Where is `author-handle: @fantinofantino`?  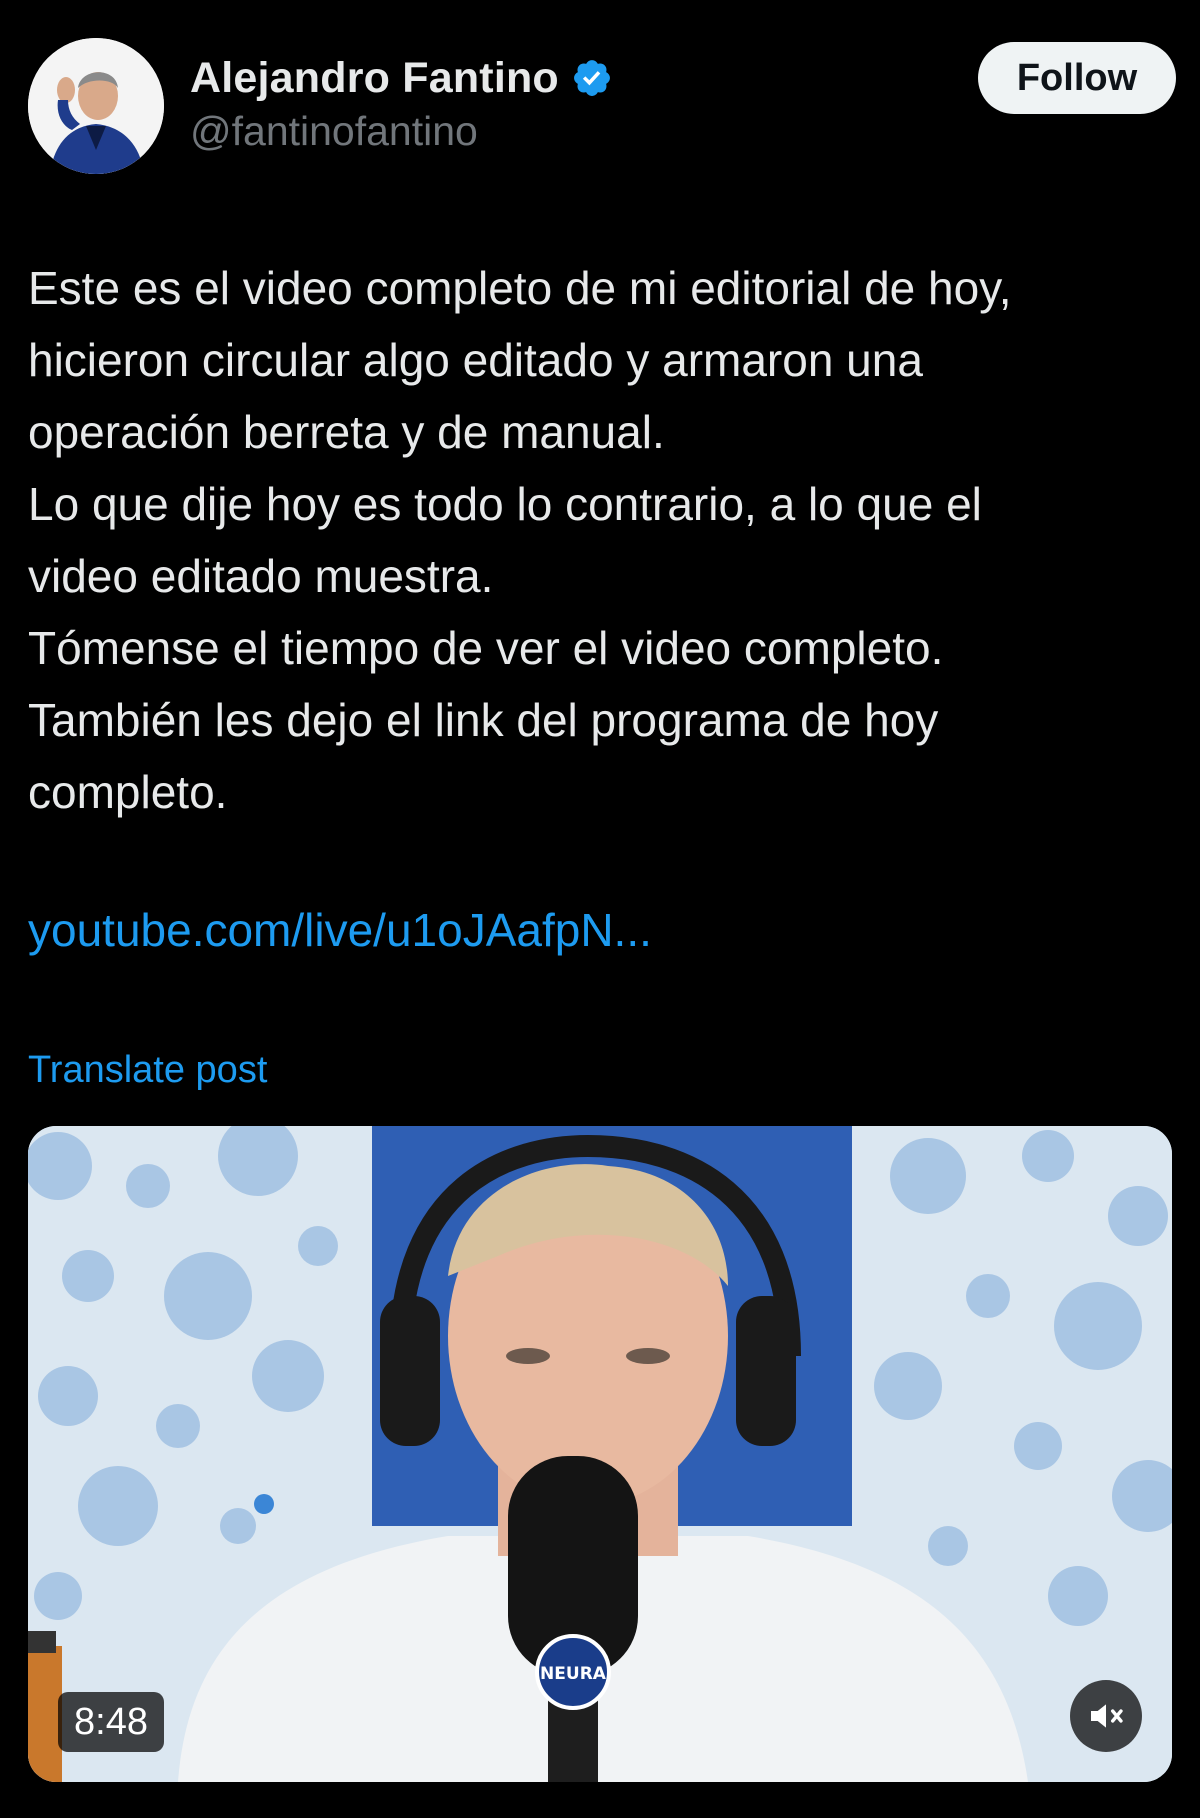
author-handle: @fantinofantino is located at coordinates (401, 131).